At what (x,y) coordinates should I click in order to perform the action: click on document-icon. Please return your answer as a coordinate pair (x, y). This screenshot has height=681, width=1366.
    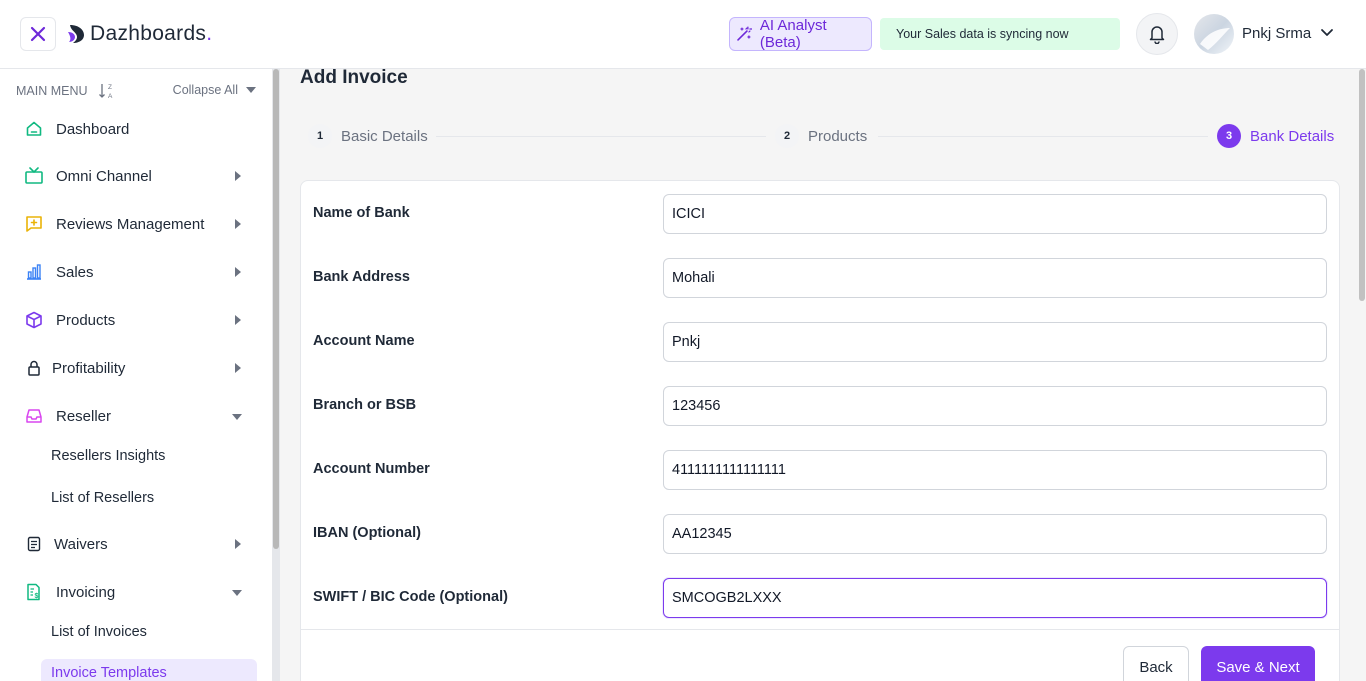
    Looking at the image, I should click on (34, 544).